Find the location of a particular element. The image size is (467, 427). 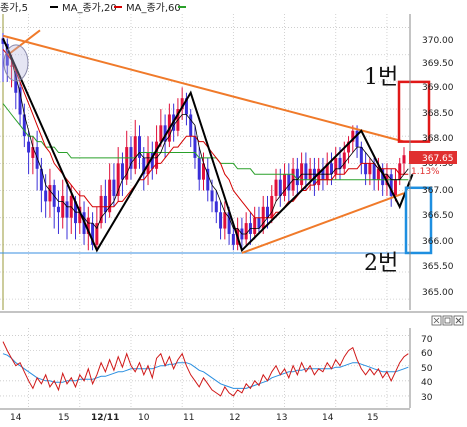

price-tick: 369.00 is located at coordinates (438, 88).